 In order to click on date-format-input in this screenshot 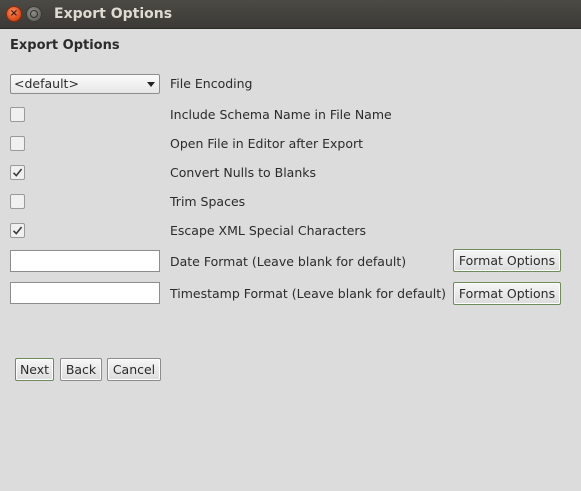, I will do `click(85, 261)`.